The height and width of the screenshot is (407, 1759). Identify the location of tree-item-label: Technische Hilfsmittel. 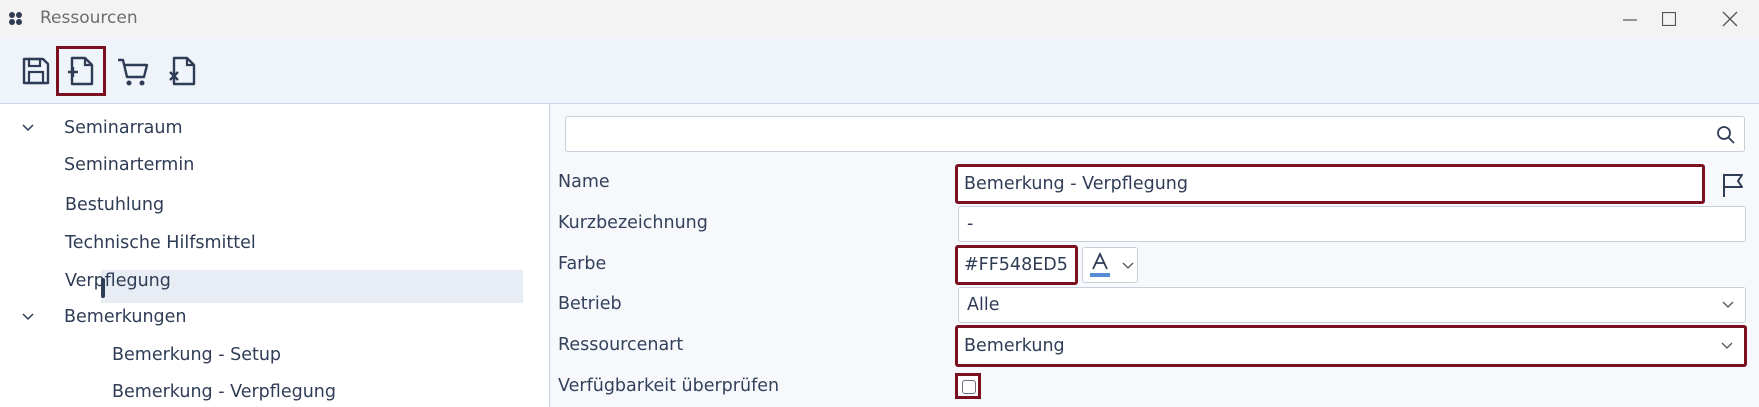
(160, 243).